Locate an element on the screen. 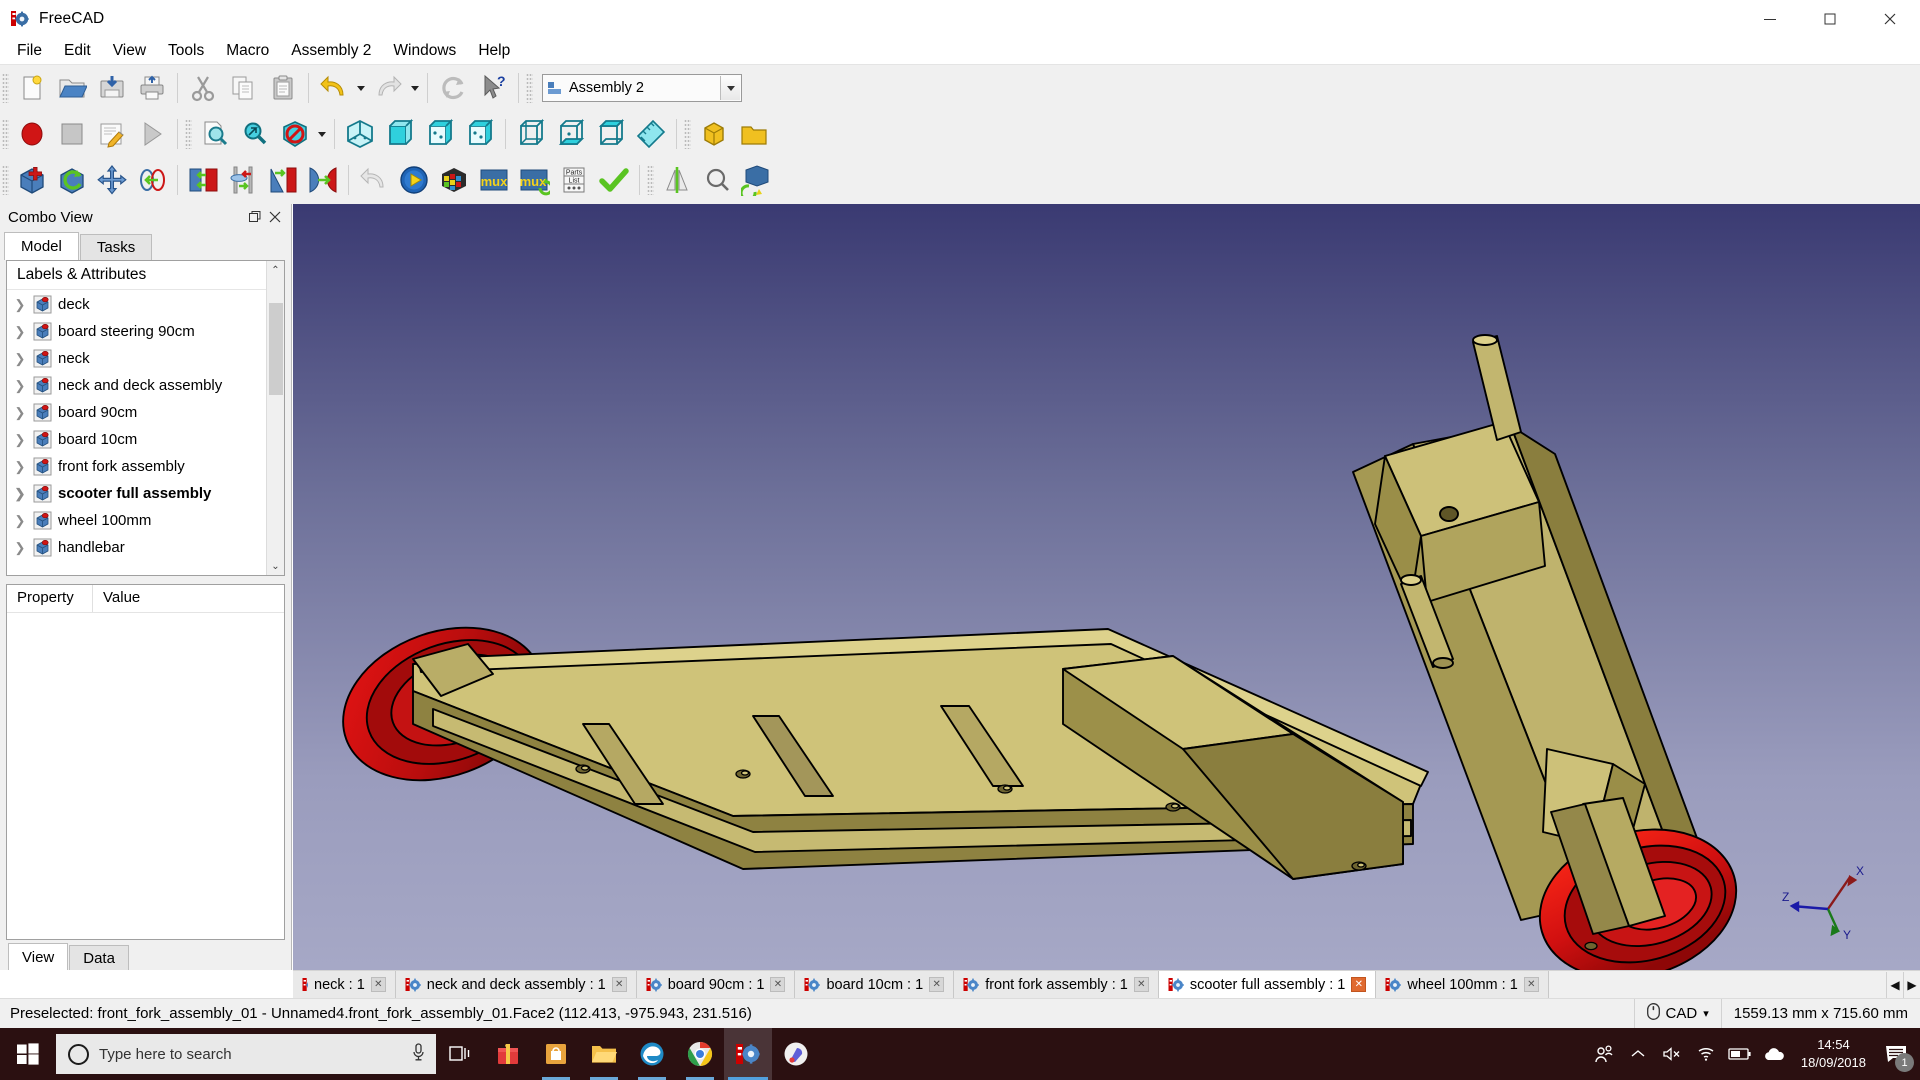 This screenshot has width=1920, height=1080. search-constraint-icon is located at coordinates (717, 180).